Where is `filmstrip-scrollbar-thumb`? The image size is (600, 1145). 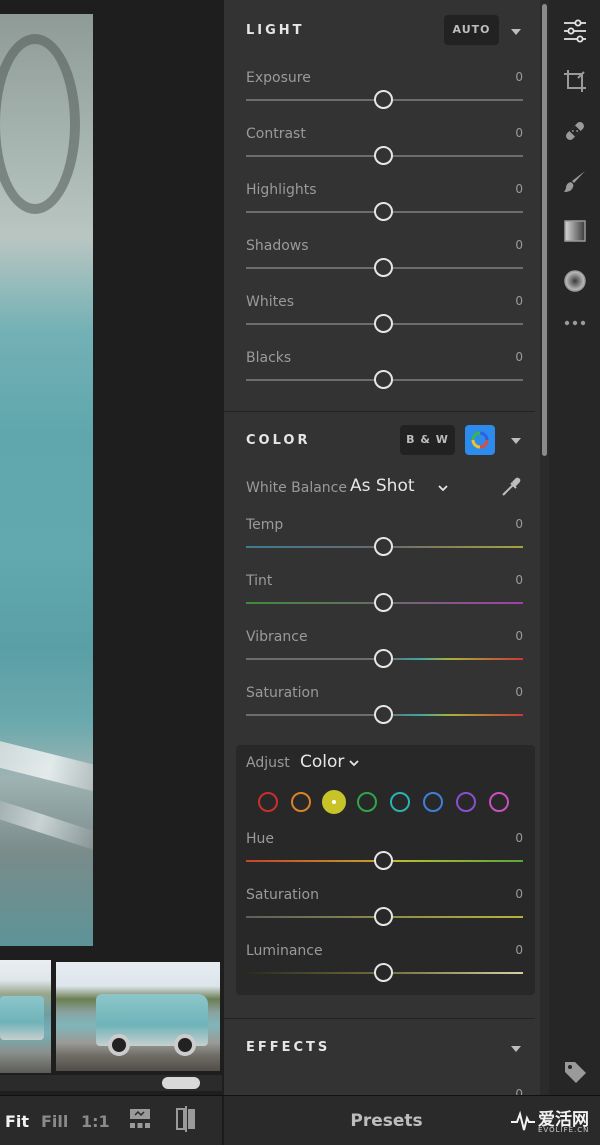 filmstrip-scrollbar-thumb is located at coordinates (181, 1083).